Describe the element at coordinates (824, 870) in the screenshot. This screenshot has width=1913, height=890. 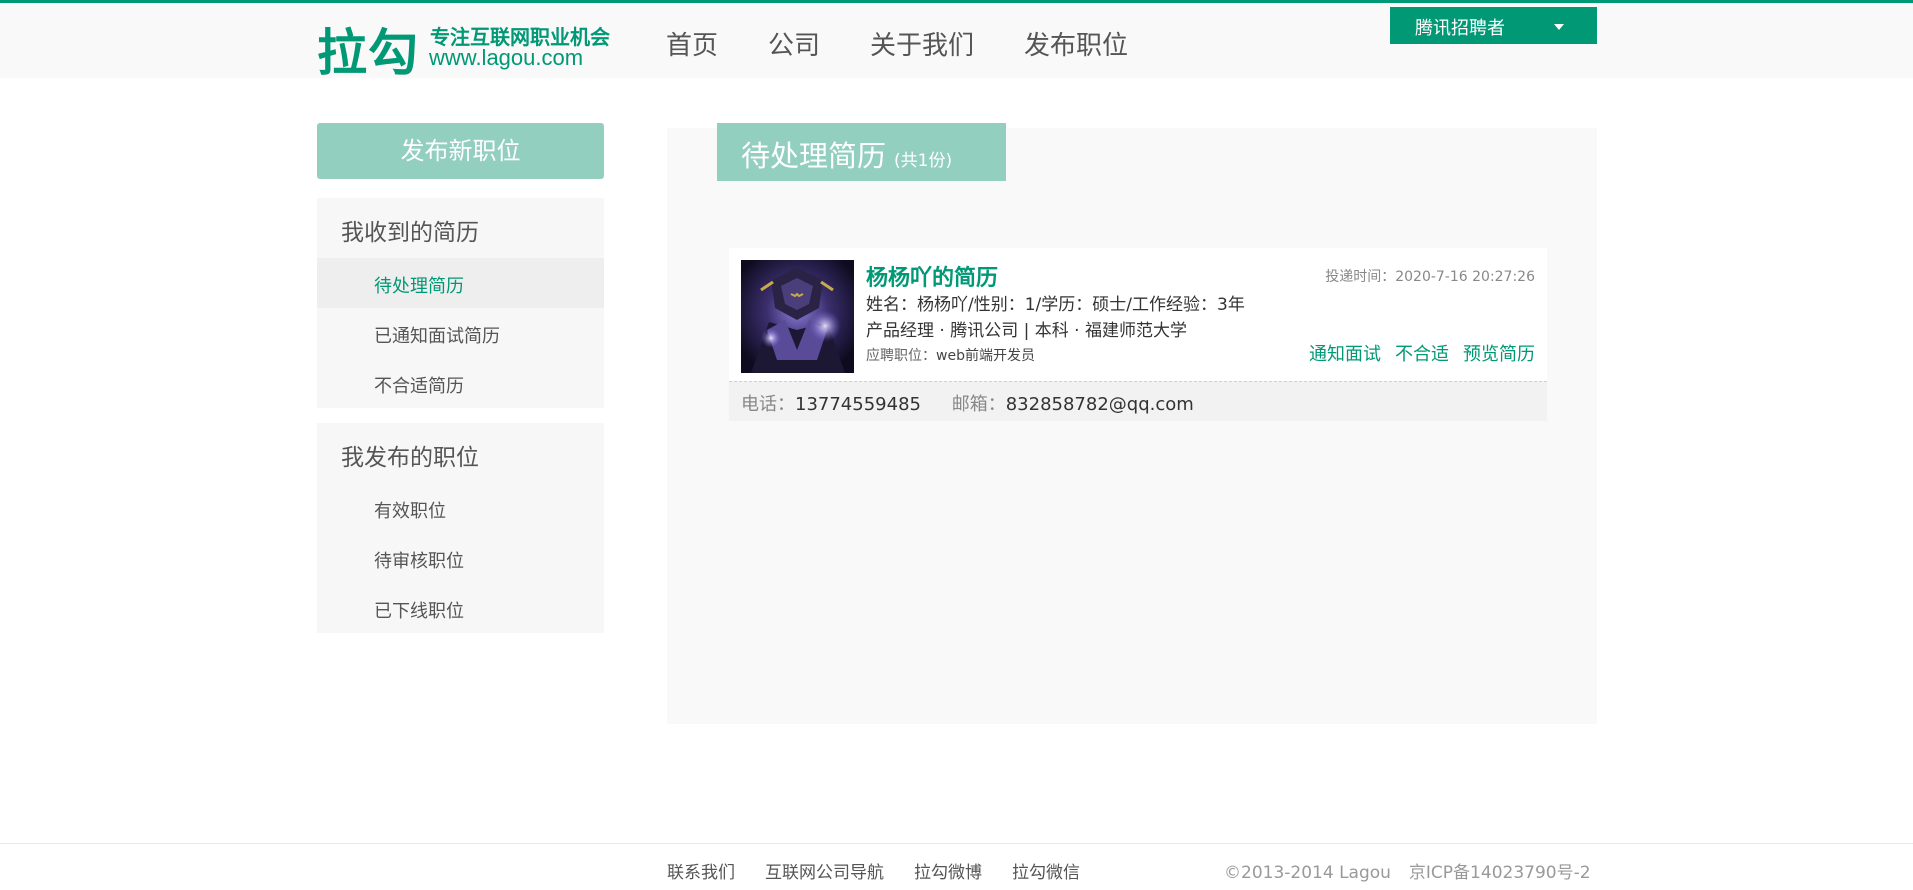
I see `footer-nav-link: 互联网公司导航` at that location.